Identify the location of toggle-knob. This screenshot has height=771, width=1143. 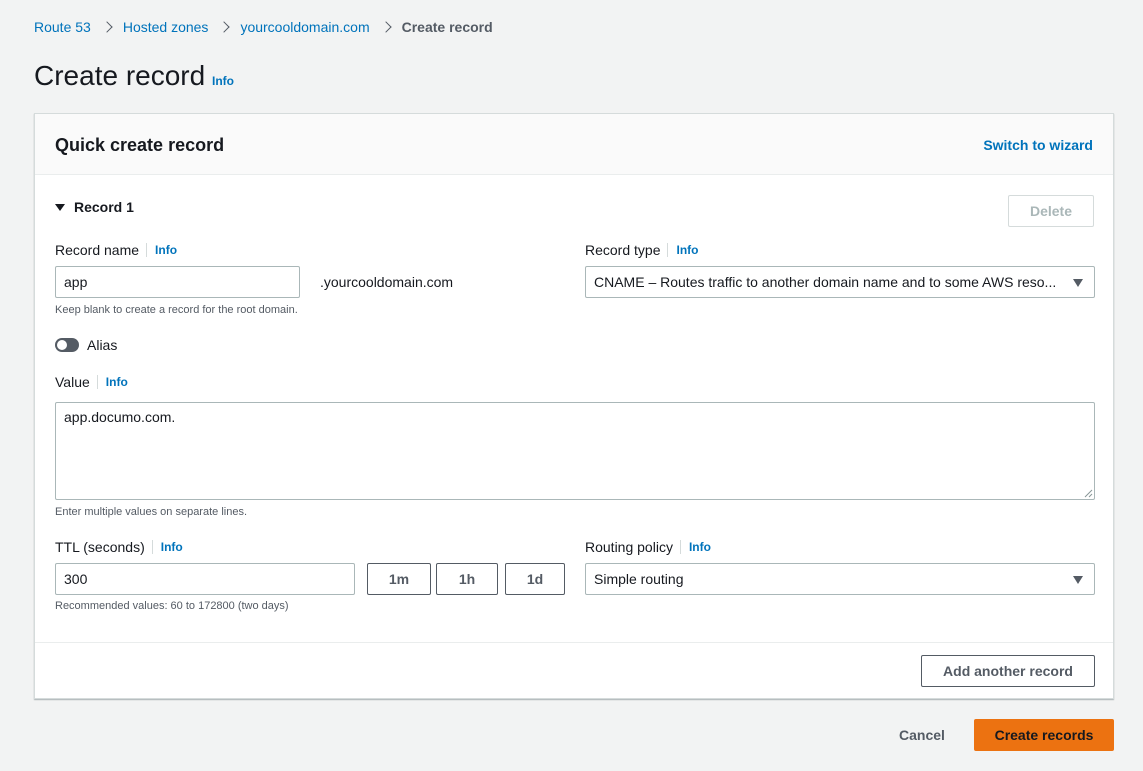
(62, 345).